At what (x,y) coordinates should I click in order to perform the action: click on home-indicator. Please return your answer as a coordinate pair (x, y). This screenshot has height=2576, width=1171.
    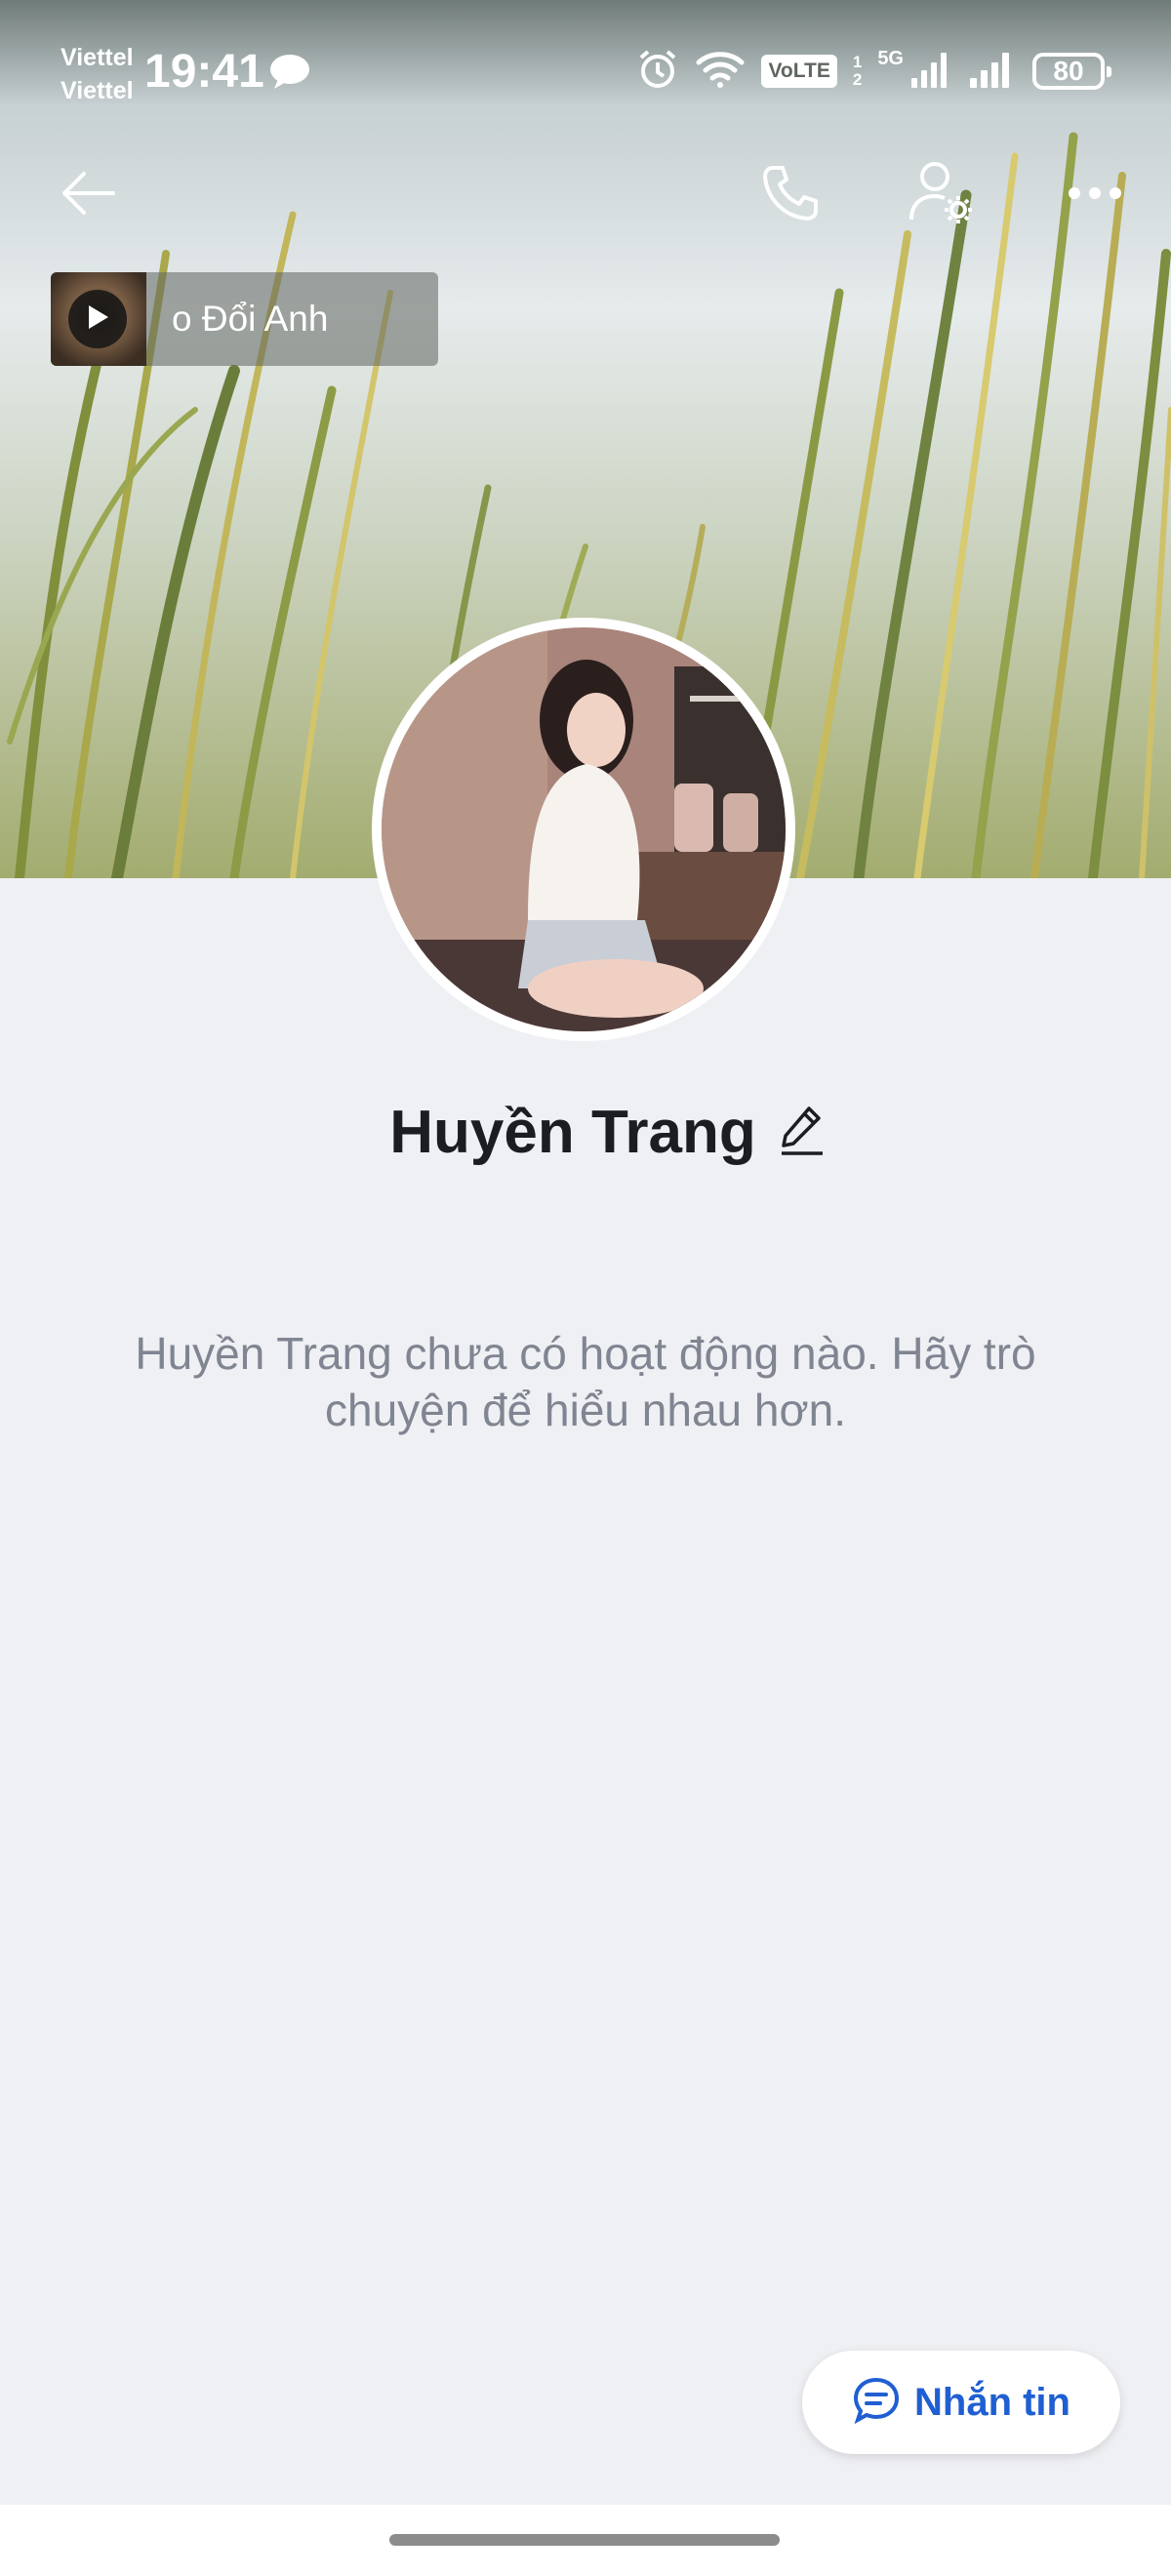
    Looking at the image, I should click on (584, 2540).